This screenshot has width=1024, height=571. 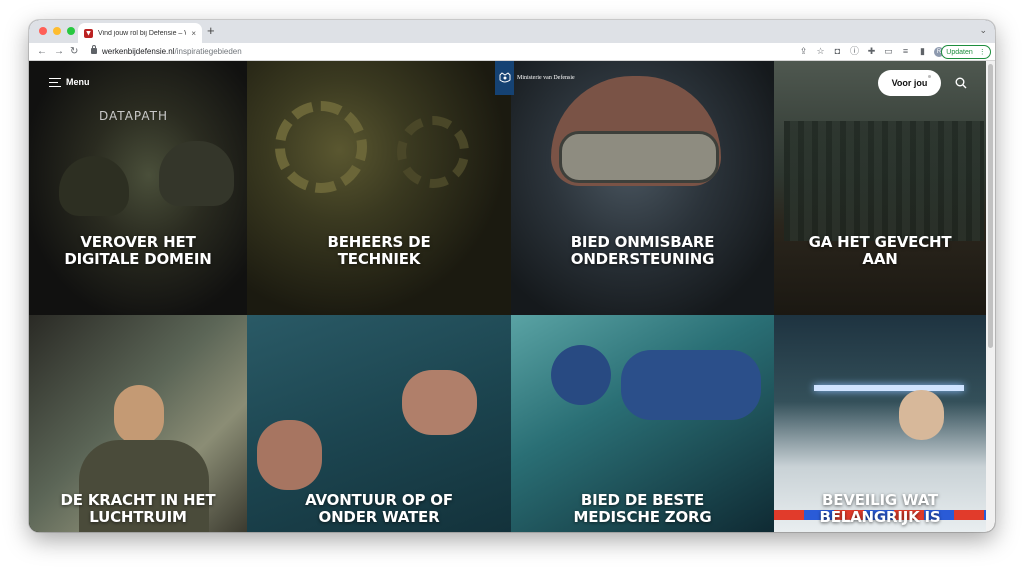 I want to click on update-button-label: Updaten, so click(x=959, y=52).